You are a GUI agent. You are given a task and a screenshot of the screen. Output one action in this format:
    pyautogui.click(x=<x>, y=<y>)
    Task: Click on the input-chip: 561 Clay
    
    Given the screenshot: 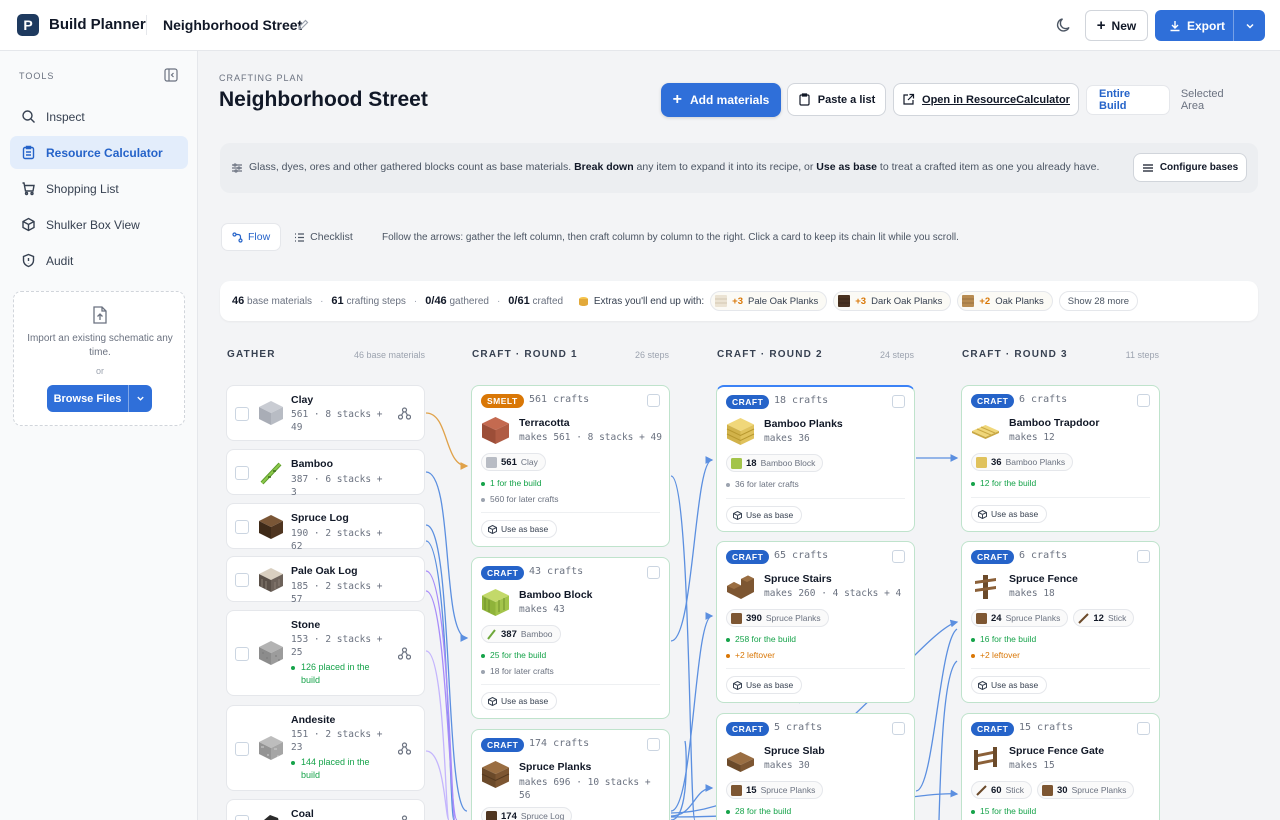 What is the action you would take?
    pyautogui.click(x=513, y=462)
    